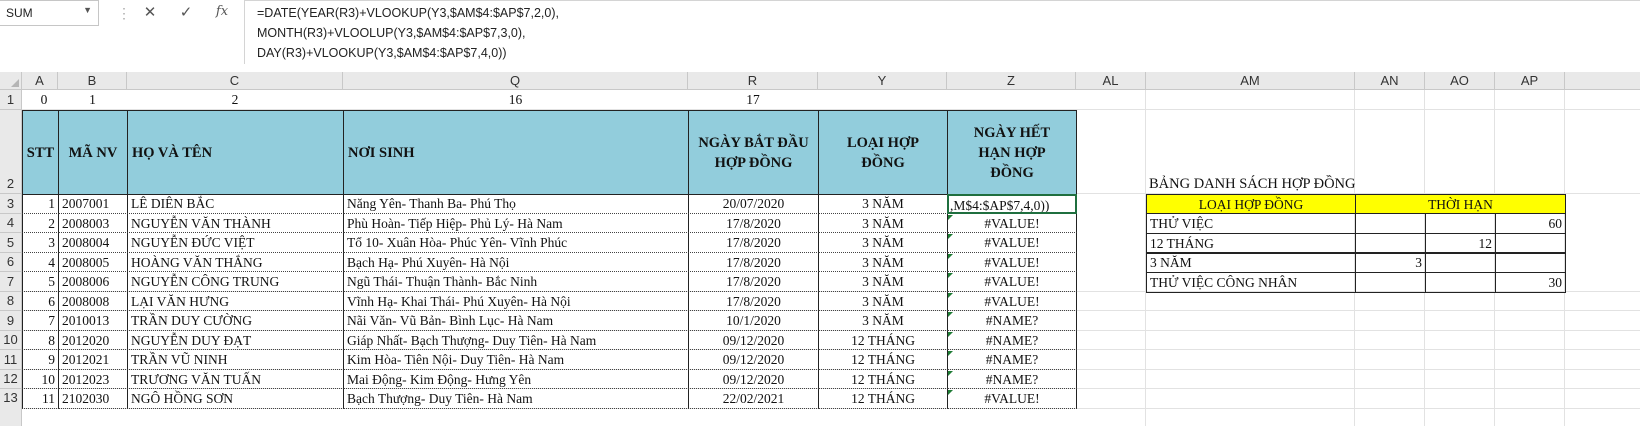  Describe the element at coordinates (11, 262) in the screenshot. I see `row-header-6: 6` at that location.